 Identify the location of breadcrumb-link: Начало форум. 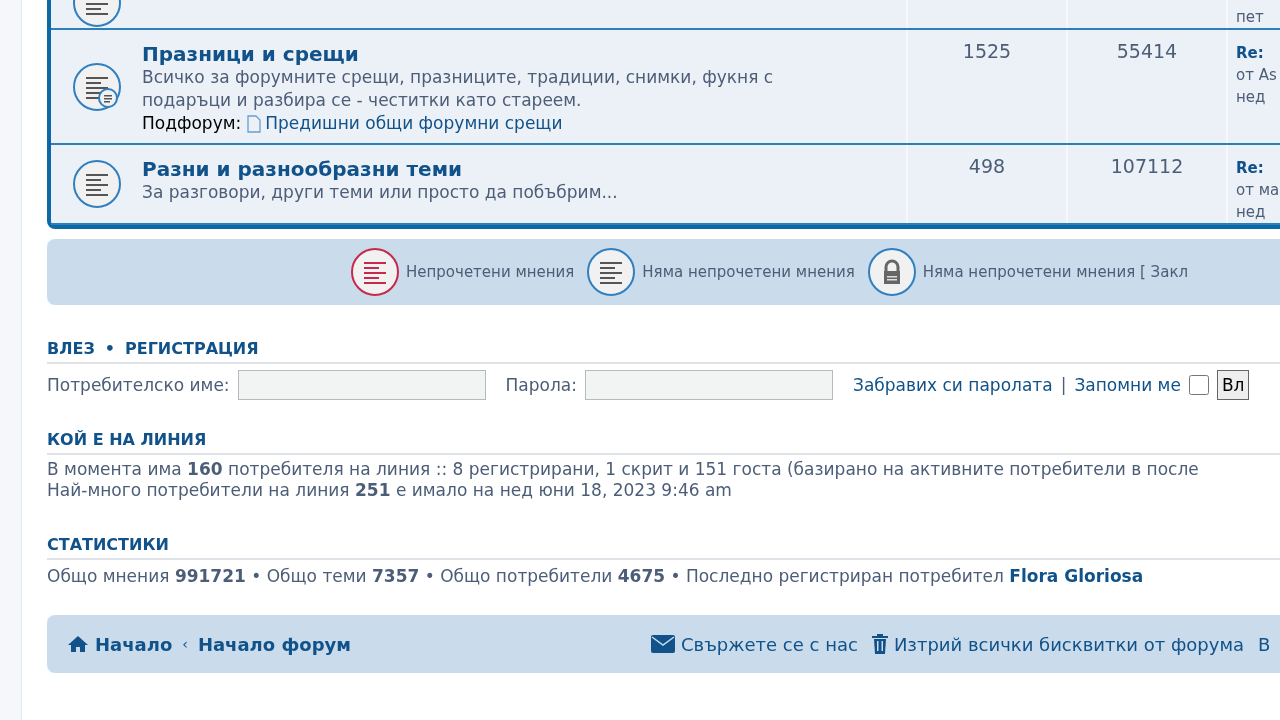
(274, 644).